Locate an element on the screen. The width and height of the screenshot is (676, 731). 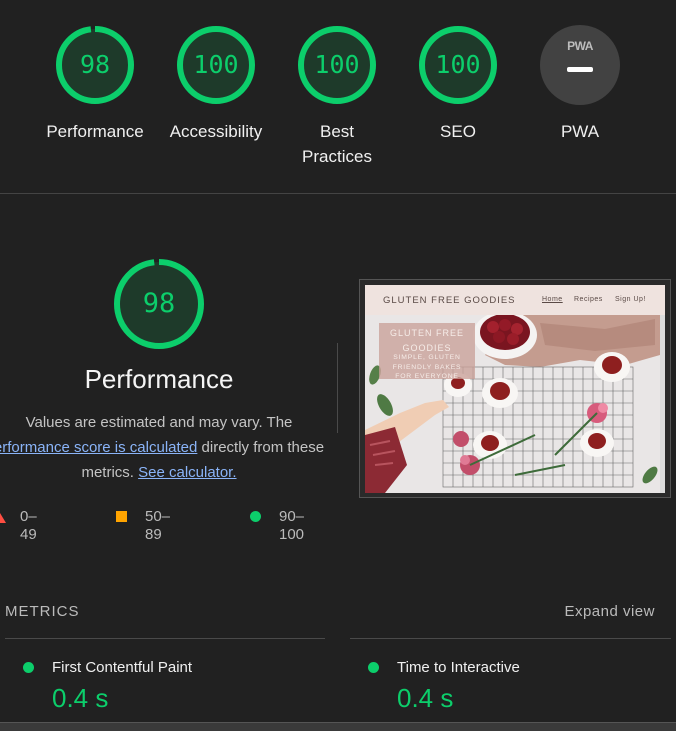
pass-circle-icon is located at coordinates (255, 516).